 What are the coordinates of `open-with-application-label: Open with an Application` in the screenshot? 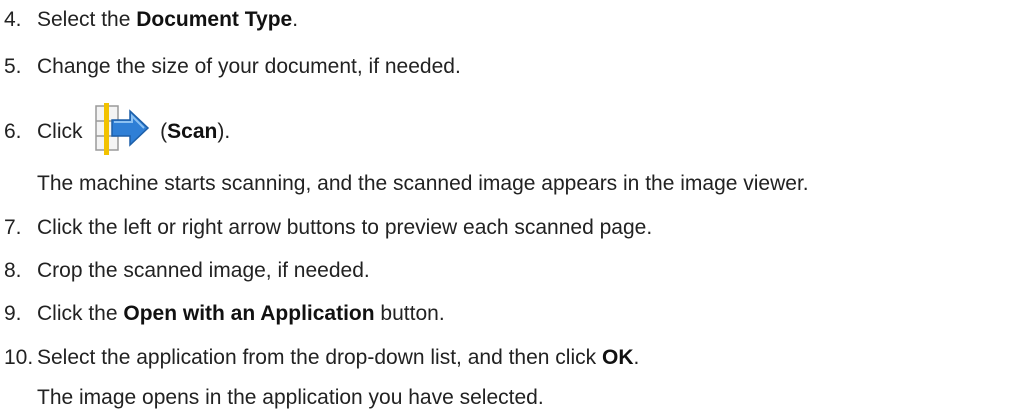 It's located at (249, 313).